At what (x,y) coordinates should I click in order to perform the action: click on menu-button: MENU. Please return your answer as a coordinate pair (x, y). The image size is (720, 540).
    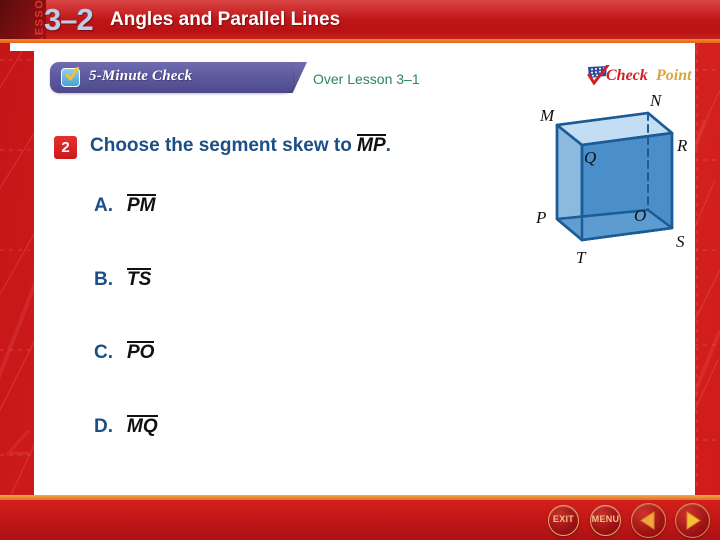
    Looking at the image, I should click on (605, 520).